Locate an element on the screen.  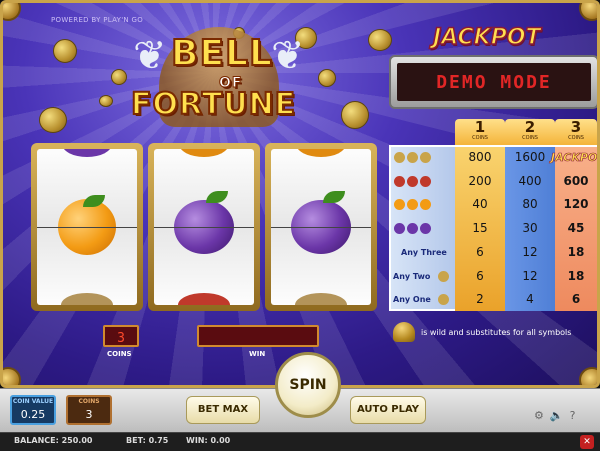
payout-value: 4 is located at coordinates (530, 299).